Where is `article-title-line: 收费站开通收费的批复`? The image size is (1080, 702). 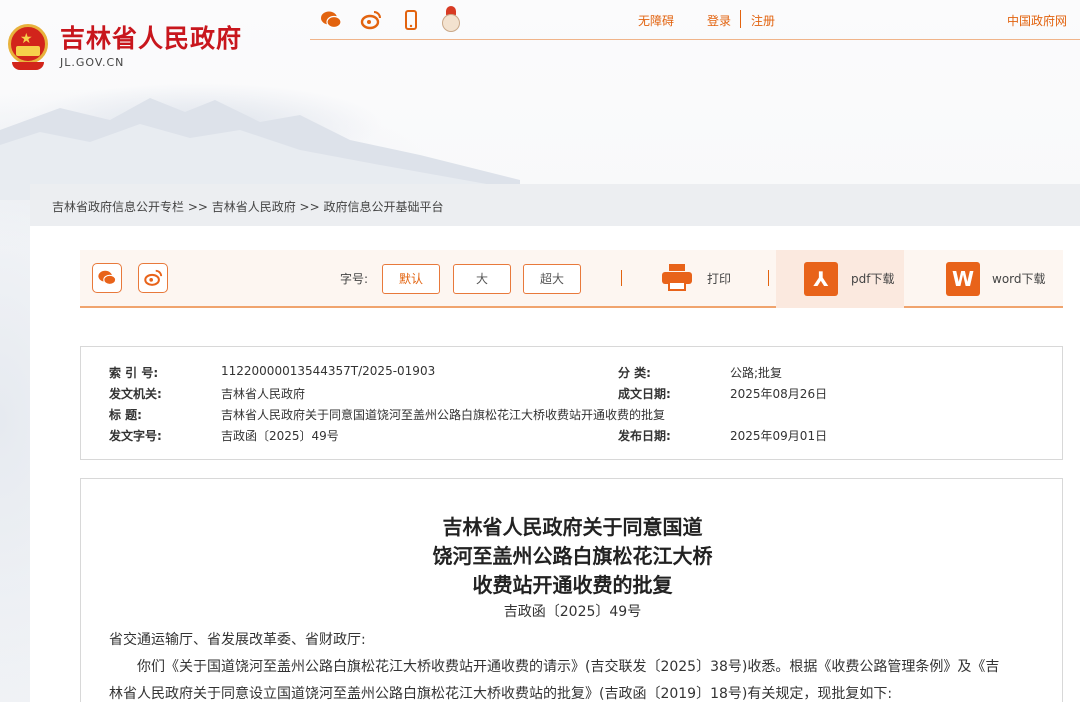 article-title-line: 收费站开通收费的批复 is located at coordinates (572, 585).